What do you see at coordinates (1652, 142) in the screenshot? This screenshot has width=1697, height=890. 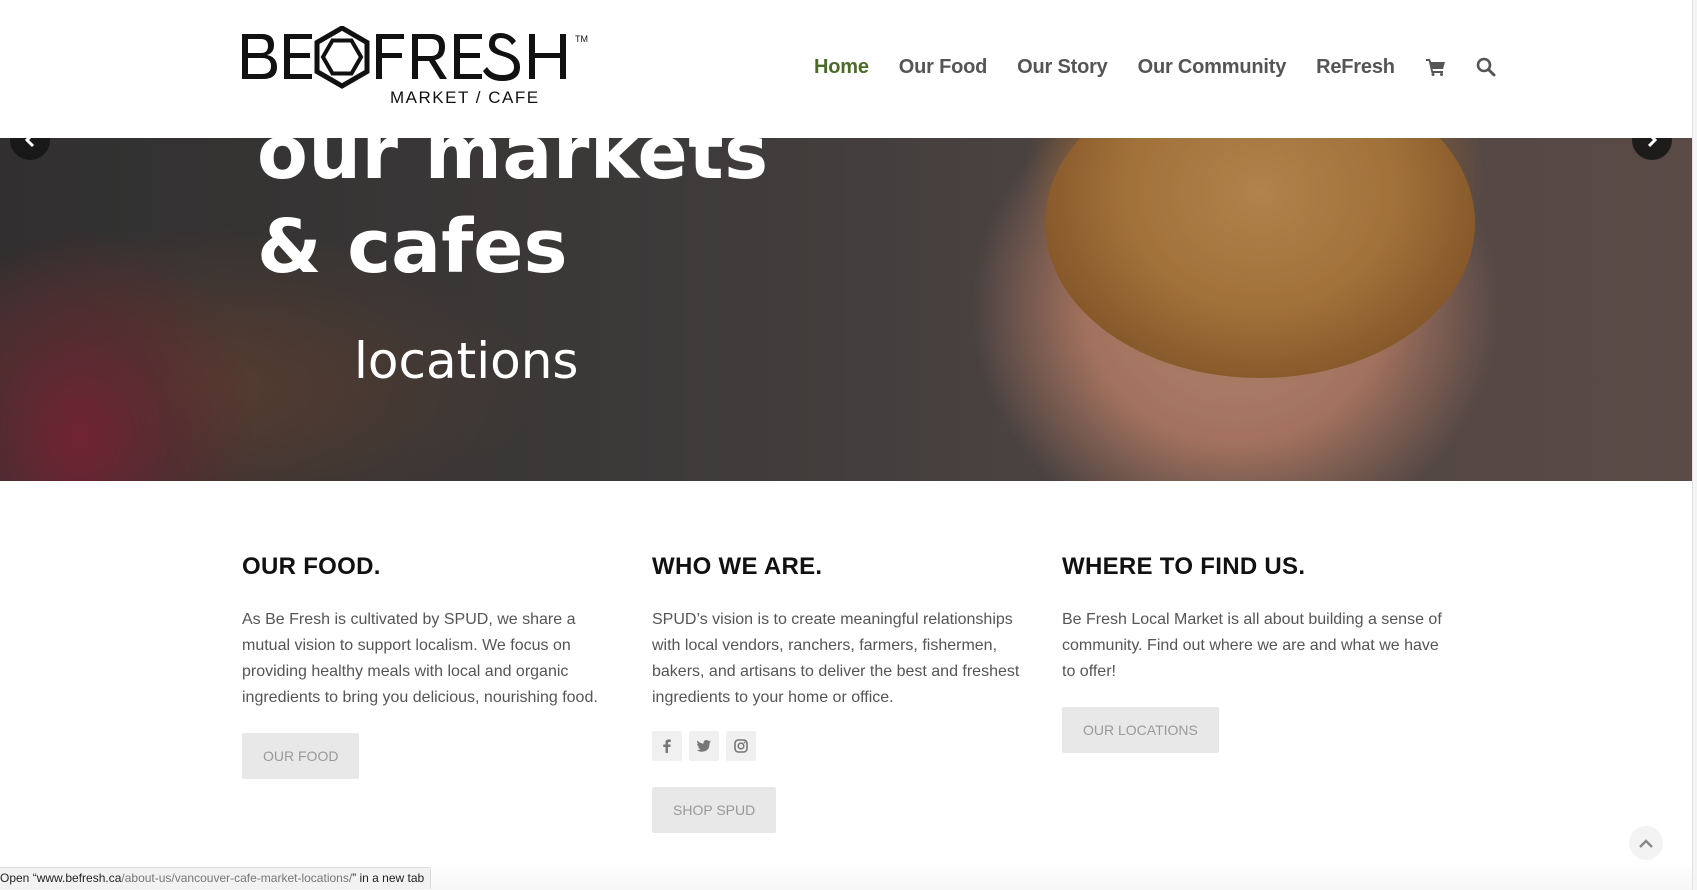 I see `chevron-right-icon` at bounding box center [1652, 142].